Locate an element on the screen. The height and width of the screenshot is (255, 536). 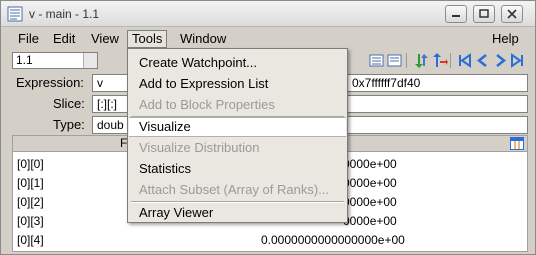
row-index: [0][3] is located at coordinates (30, 221).